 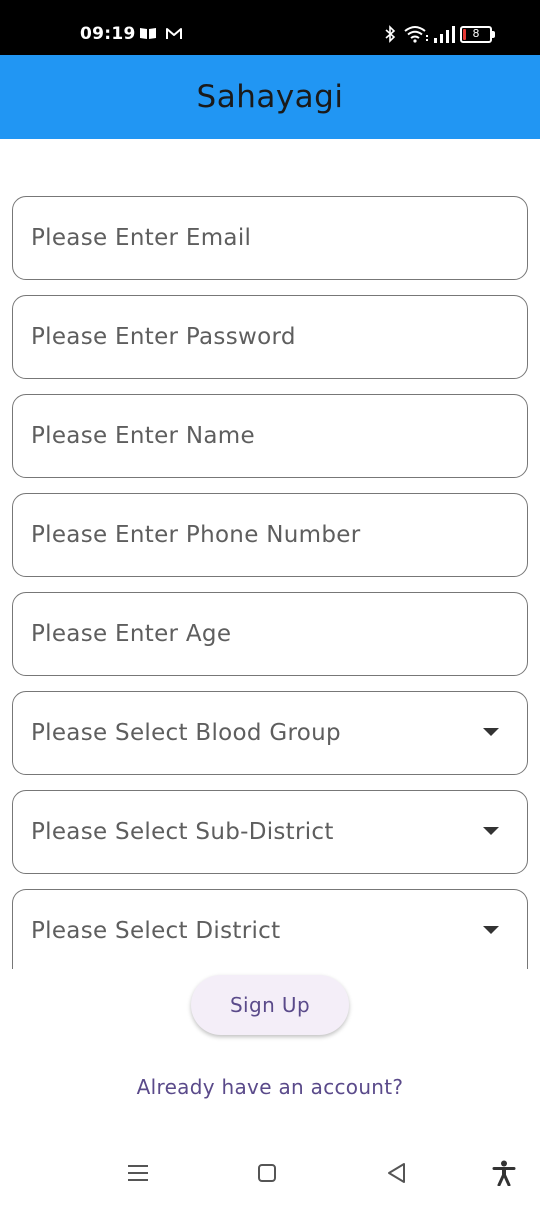 I want to click on password-placeholder: Please Enter Password, so click(x=163, y=337).